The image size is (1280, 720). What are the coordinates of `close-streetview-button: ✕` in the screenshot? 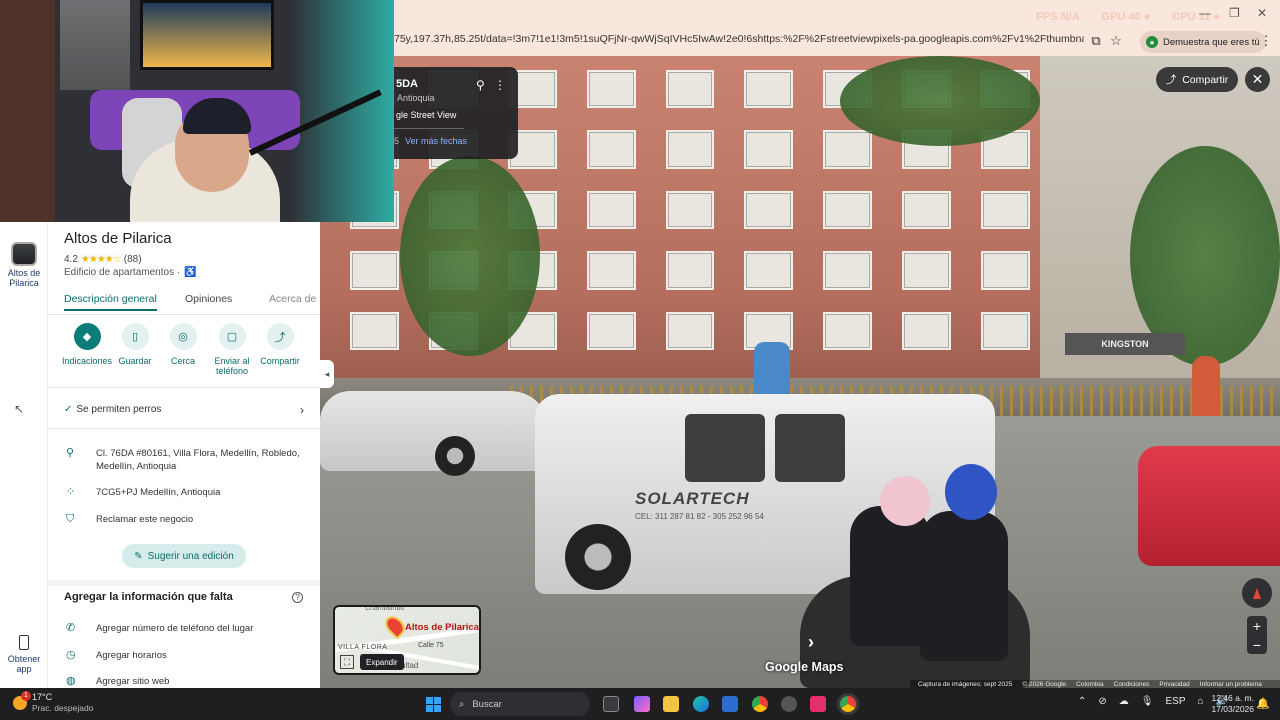 It's located at (1257, 79).